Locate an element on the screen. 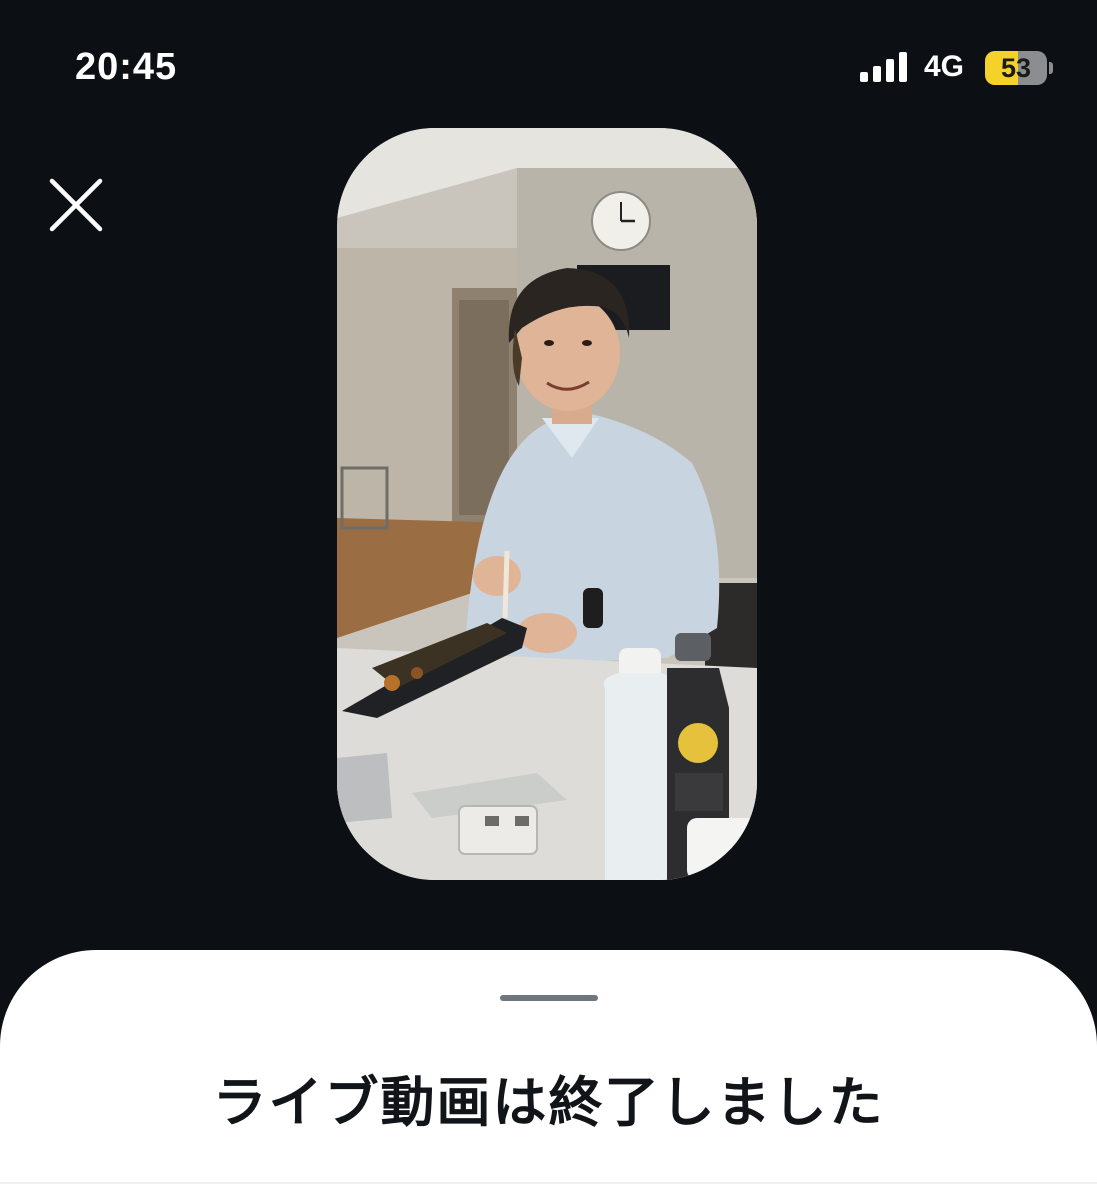 Image resolution: width=1097 pixels, height=1200 pixels. status-time: 20:45 is located at coordinates (126, 67).